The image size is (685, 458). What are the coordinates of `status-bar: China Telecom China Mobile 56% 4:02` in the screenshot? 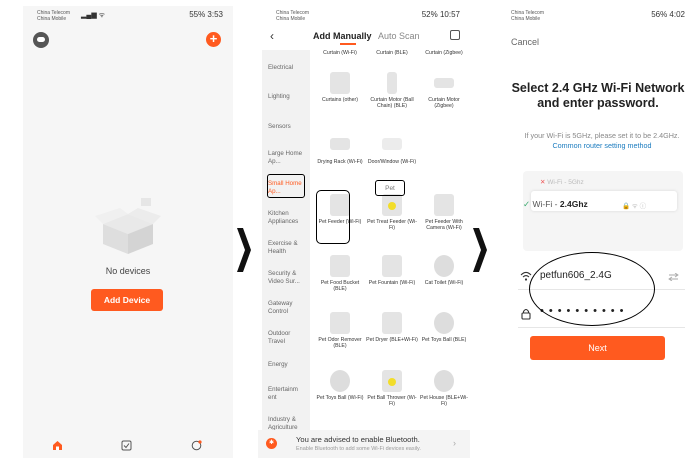 It's located at (589, 16).